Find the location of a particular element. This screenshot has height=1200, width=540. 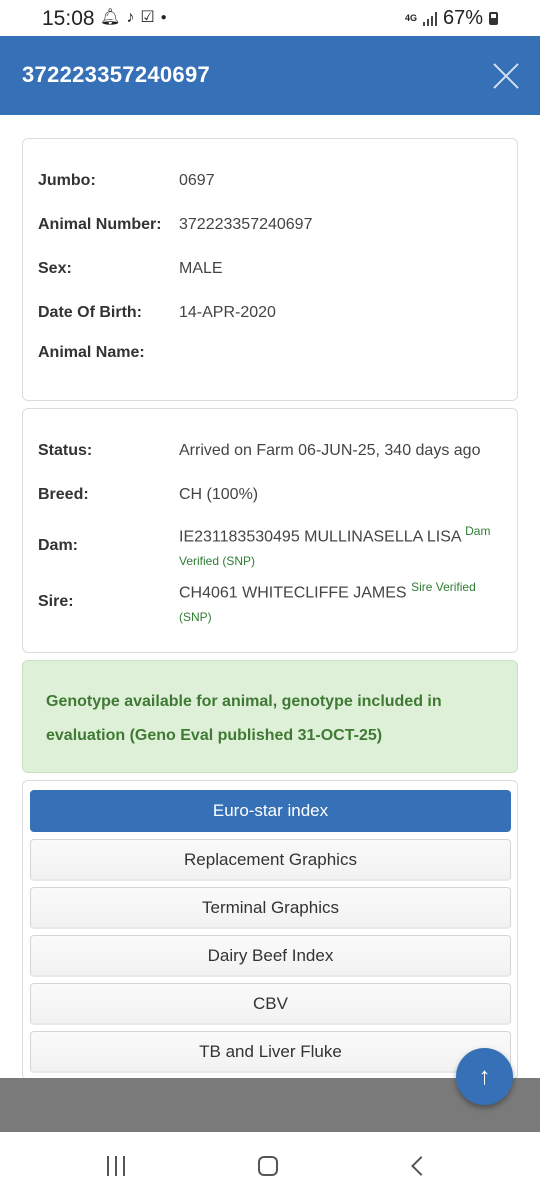

home-icon is located at coordinates (268, 1166).